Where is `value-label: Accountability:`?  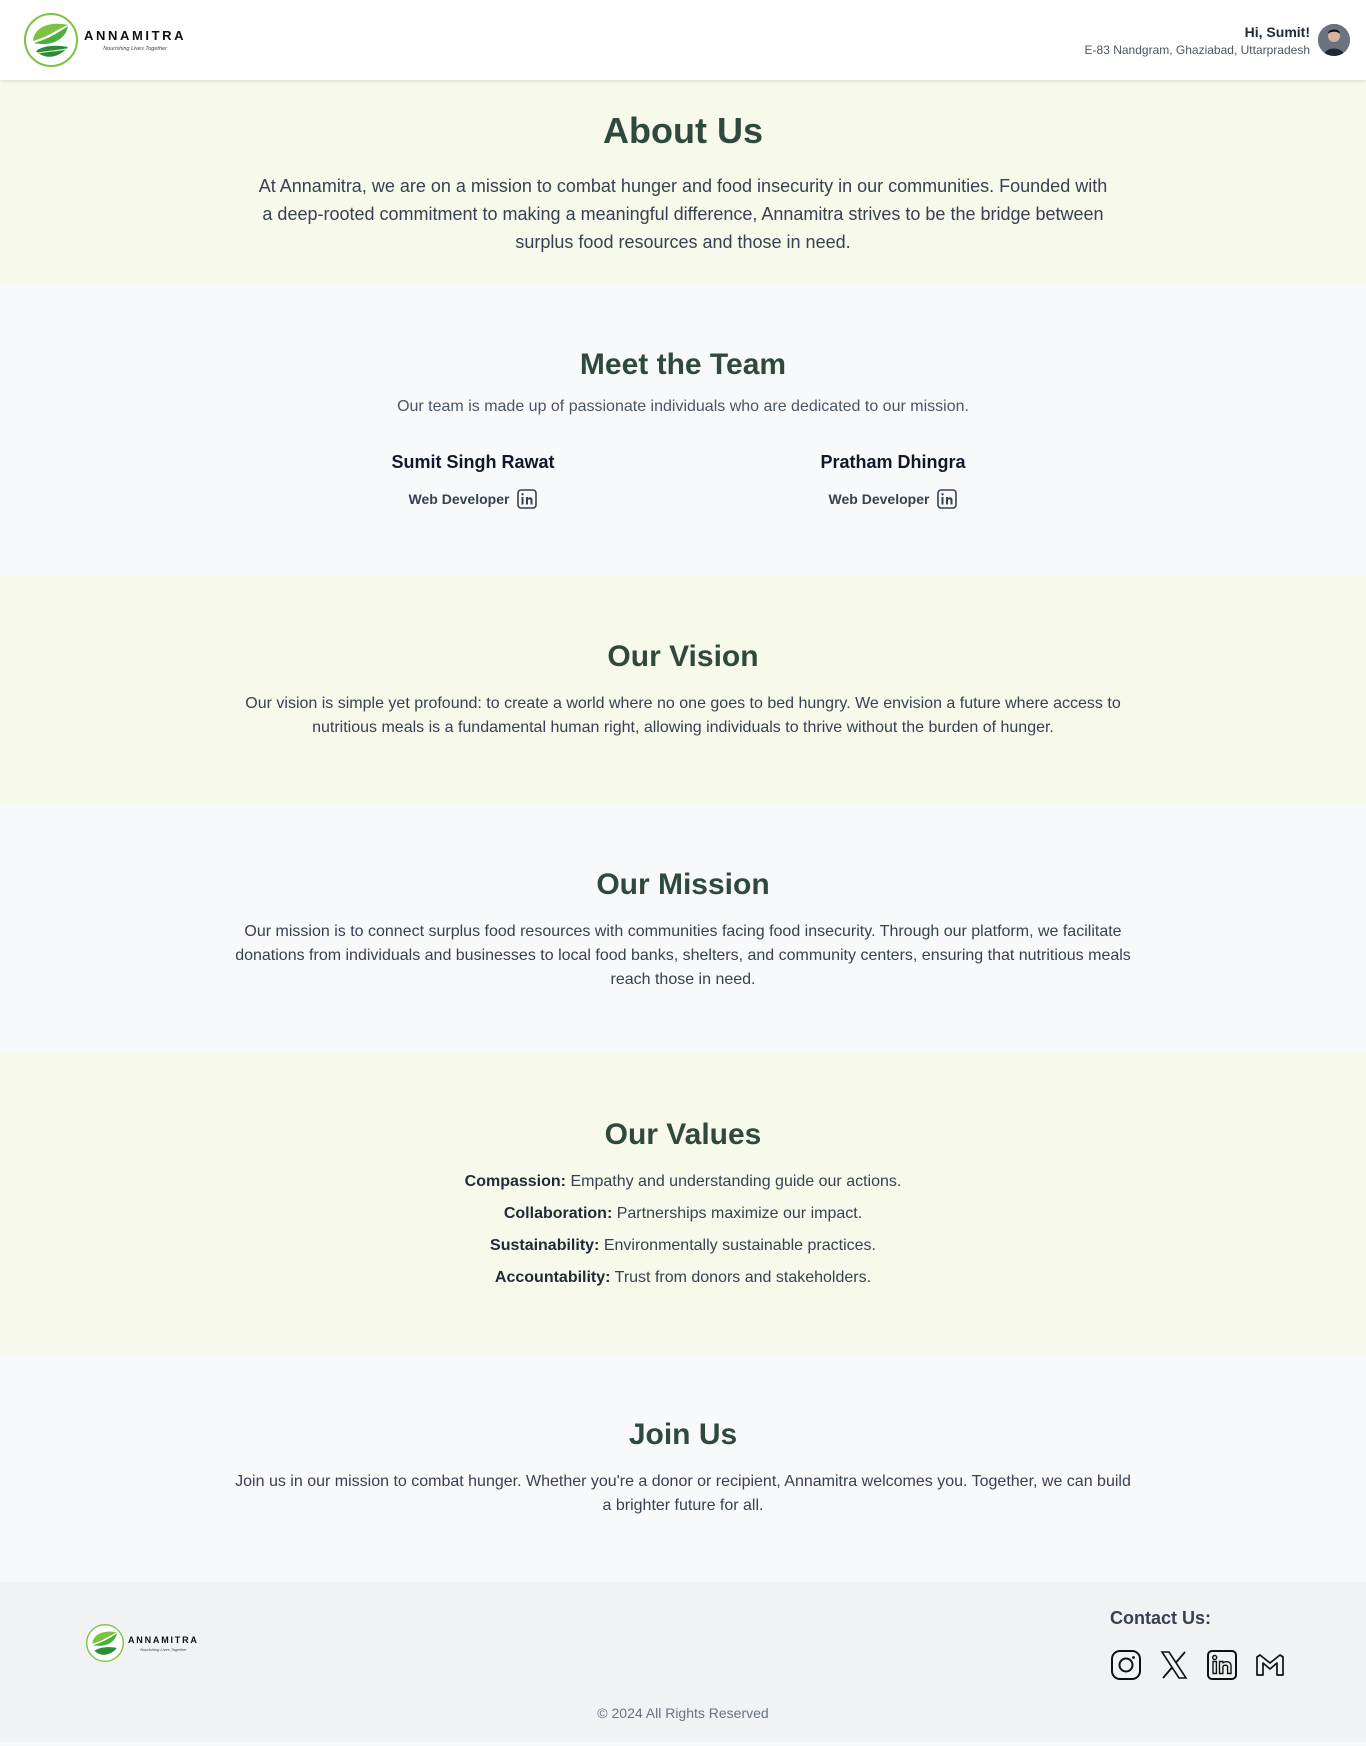
value-label: Accountability: is located at coordinates (552, 1277).